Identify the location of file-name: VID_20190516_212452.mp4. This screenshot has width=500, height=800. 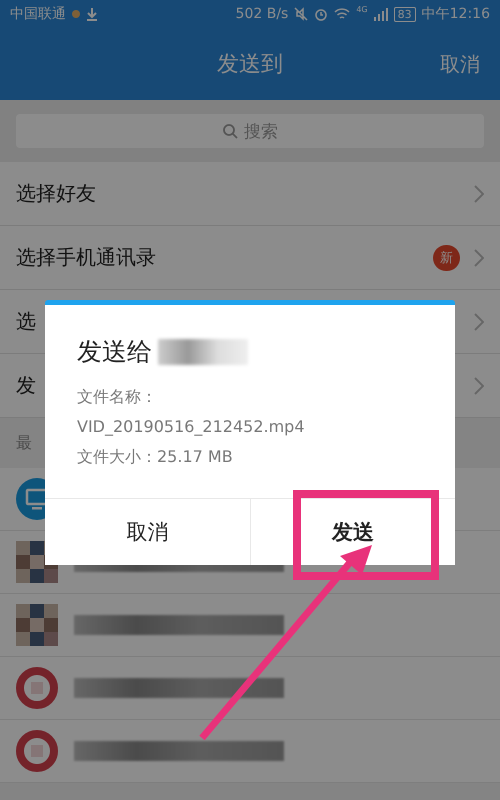
(191, 427).